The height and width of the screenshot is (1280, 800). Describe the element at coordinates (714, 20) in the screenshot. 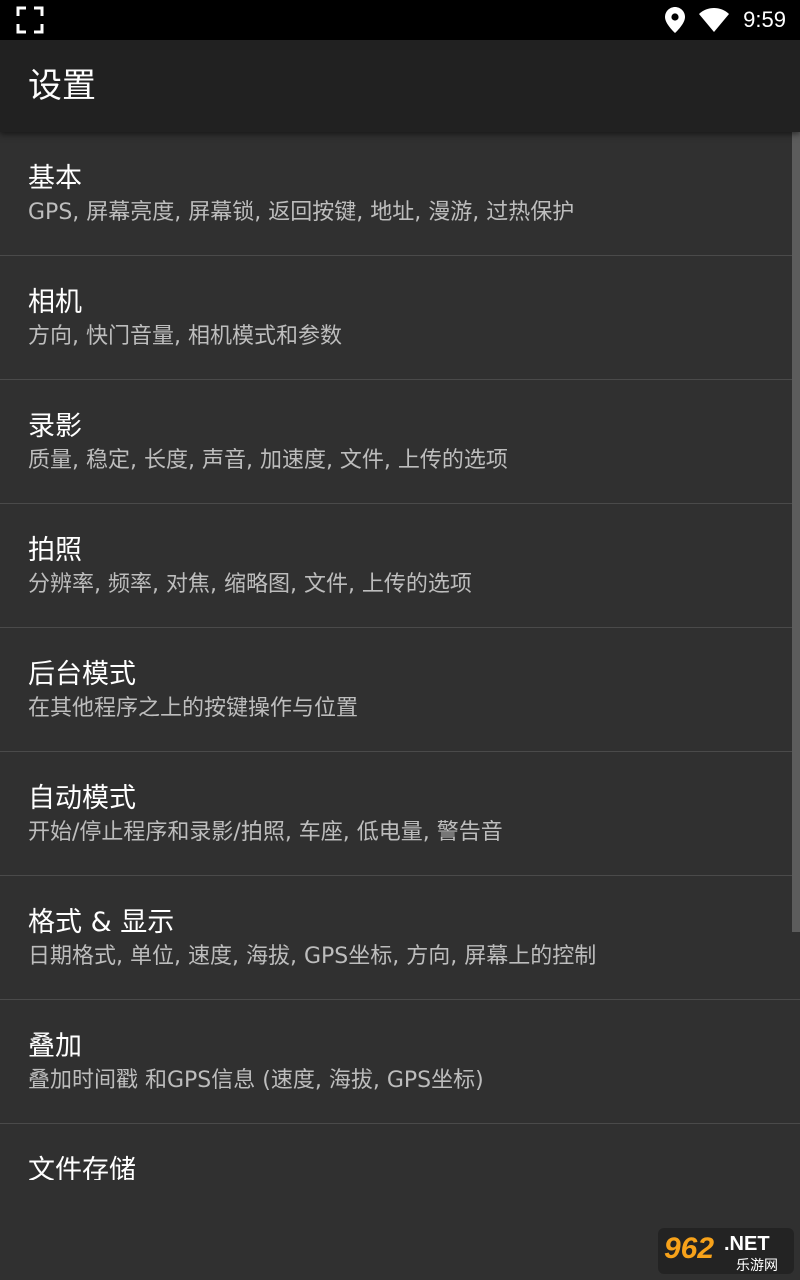

I see `wifi-icon` at that location.